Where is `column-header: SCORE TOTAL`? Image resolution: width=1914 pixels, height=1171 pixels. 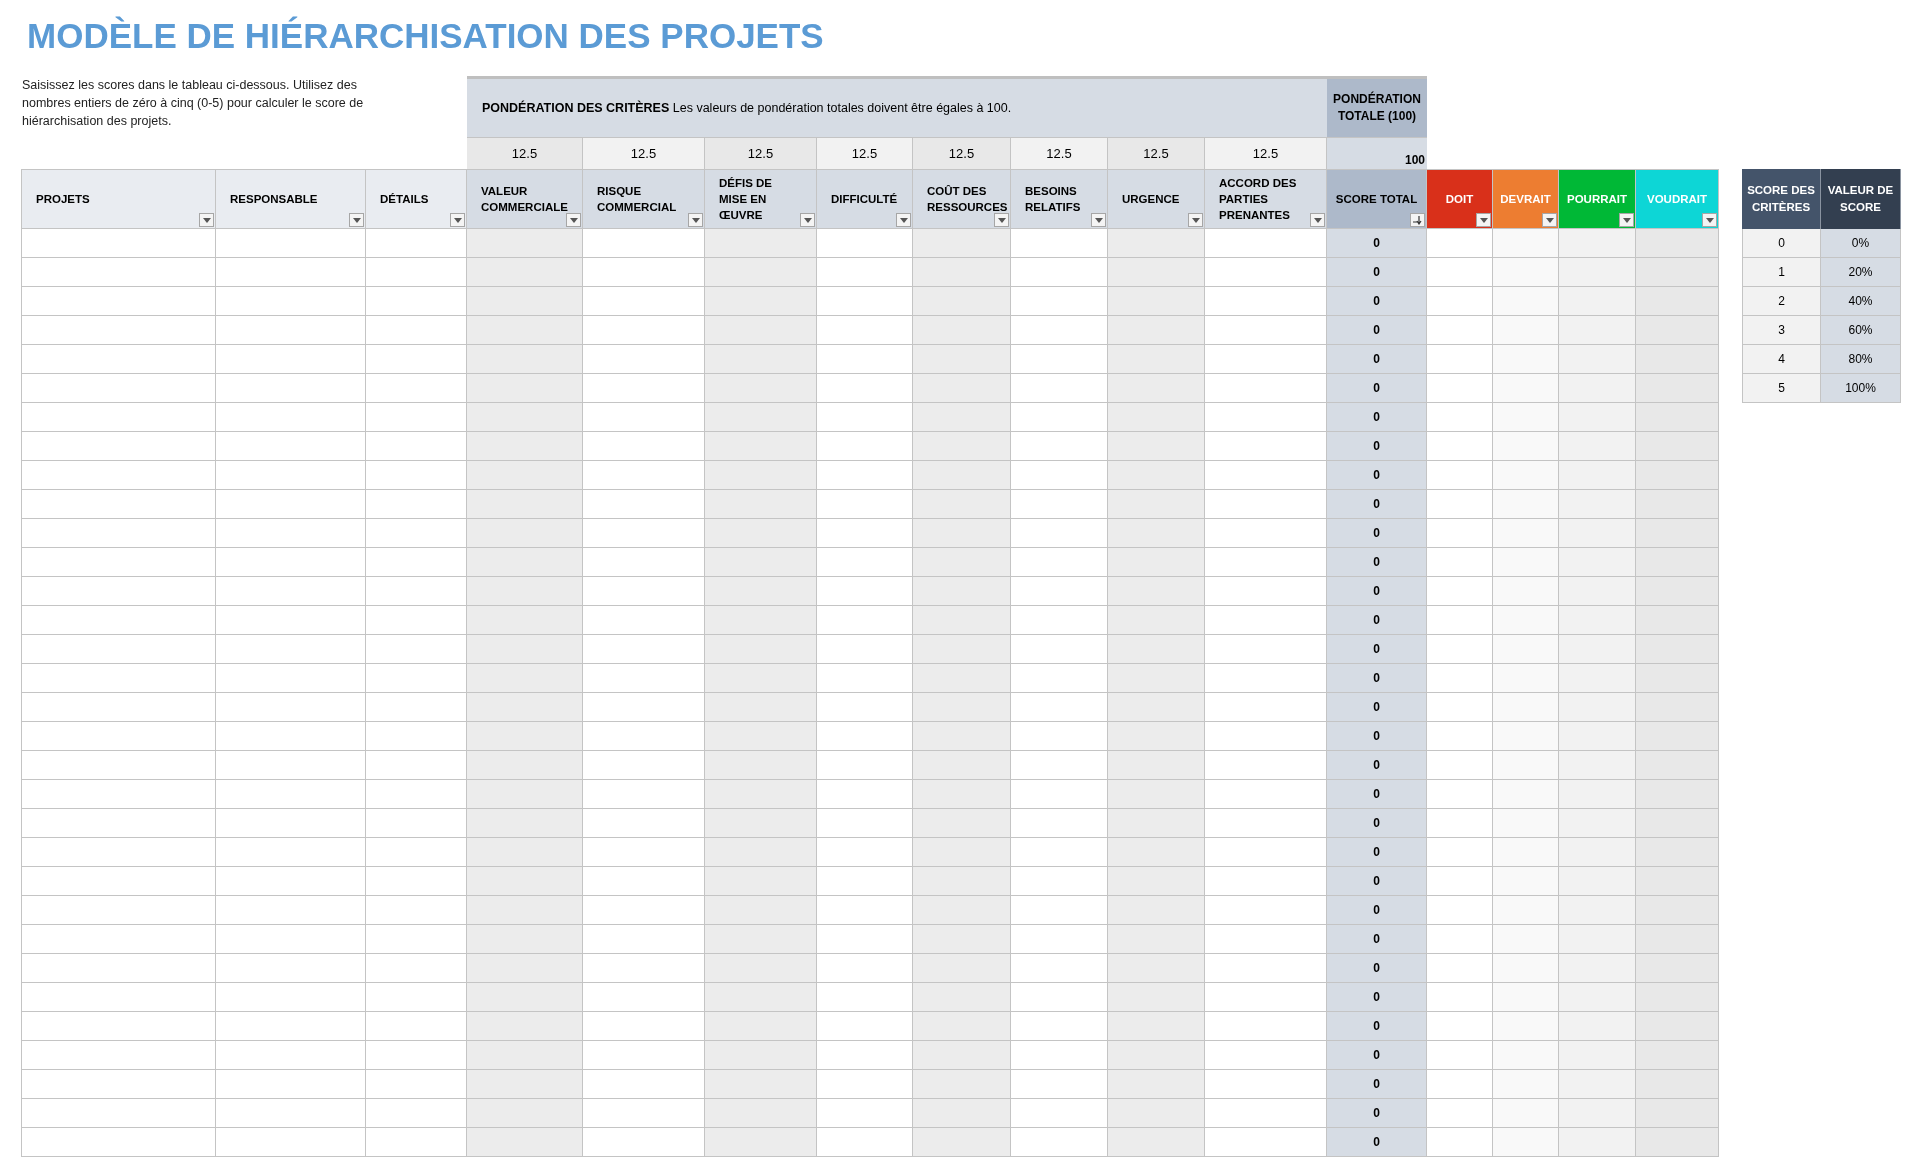
column-header: SCORE TOTAL is located at coordinates (1377, 199).